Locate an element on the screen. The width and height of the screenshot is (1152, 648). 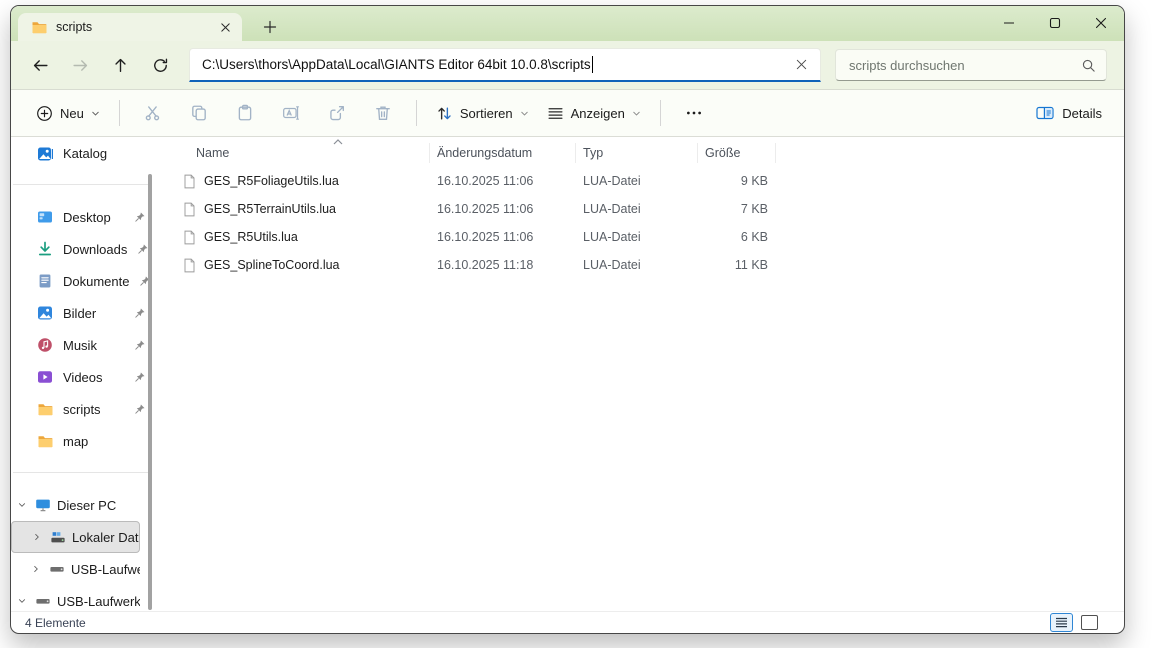
tab-close-icon is located at coordinates (225, 27).